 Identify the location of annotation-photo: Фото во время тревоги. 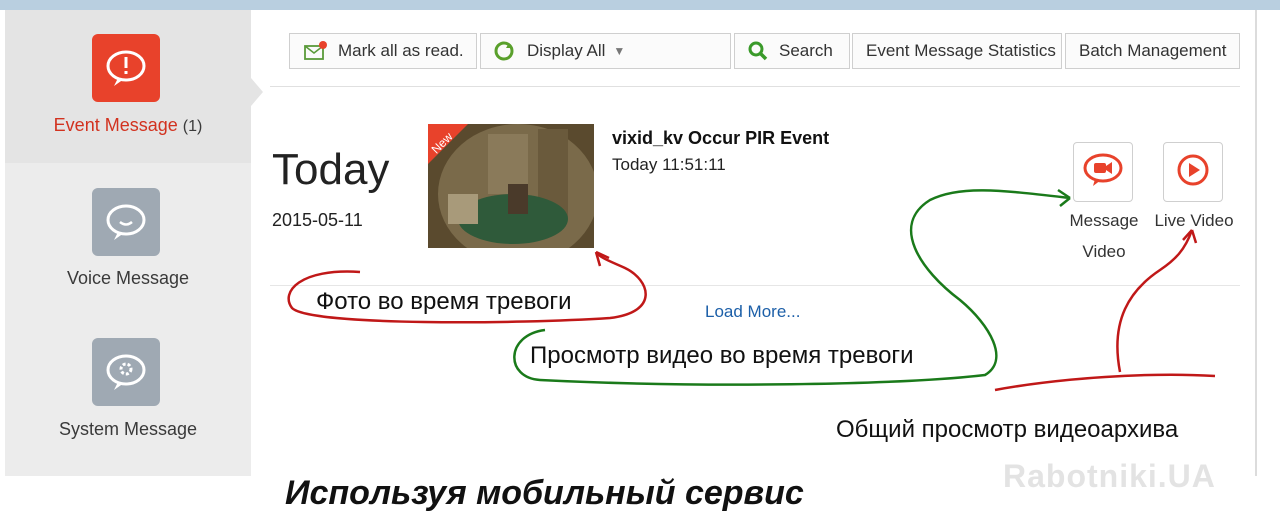
(444, 301).